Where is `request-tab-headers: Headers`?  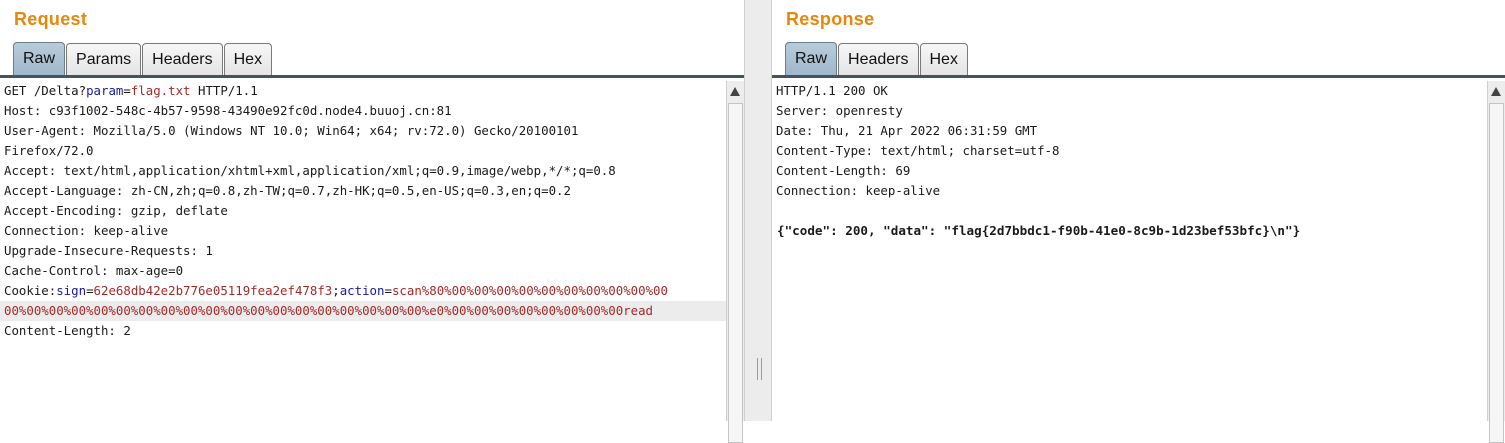
request-tab-headers: Headers is located at coordinates (182, 59).